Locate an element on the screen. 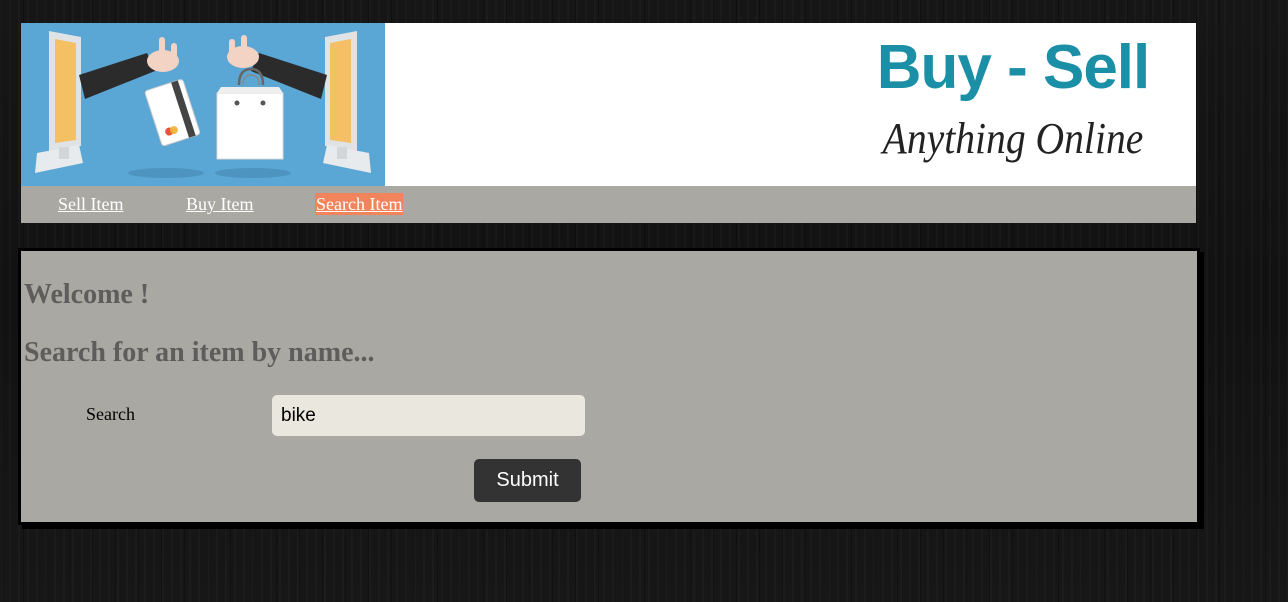 The image size is (1288, 602). shopping-exchange-illustration is located at coordinates (203, 104).